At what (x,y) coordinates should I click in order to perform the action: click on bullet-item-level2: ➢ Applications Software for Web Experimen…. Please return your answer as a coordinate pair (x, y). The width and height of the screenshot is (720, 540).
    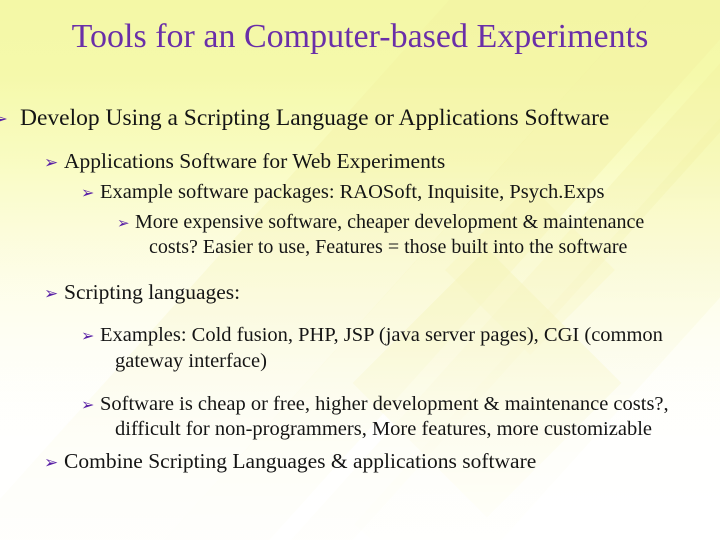
    Looking at the image, I should click on (245, 161).